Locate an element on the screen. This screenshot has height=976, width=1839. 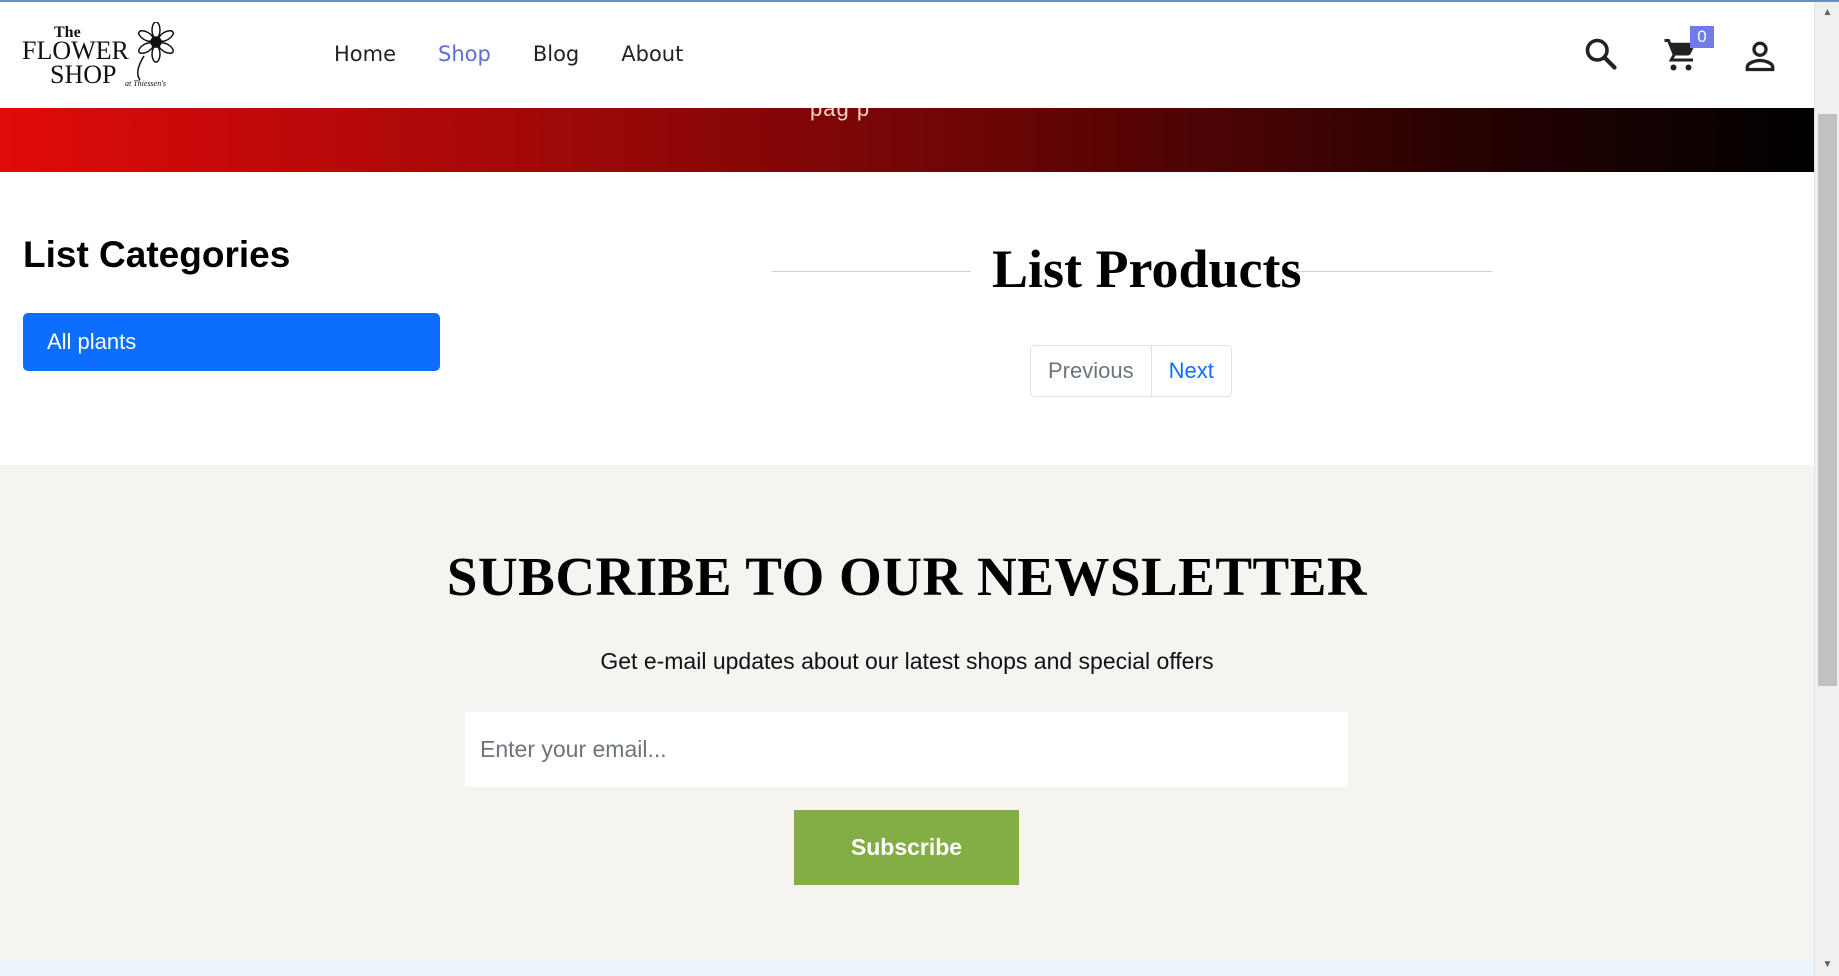
cart-count-badge: 0 is located at coordinates (1702, 37).